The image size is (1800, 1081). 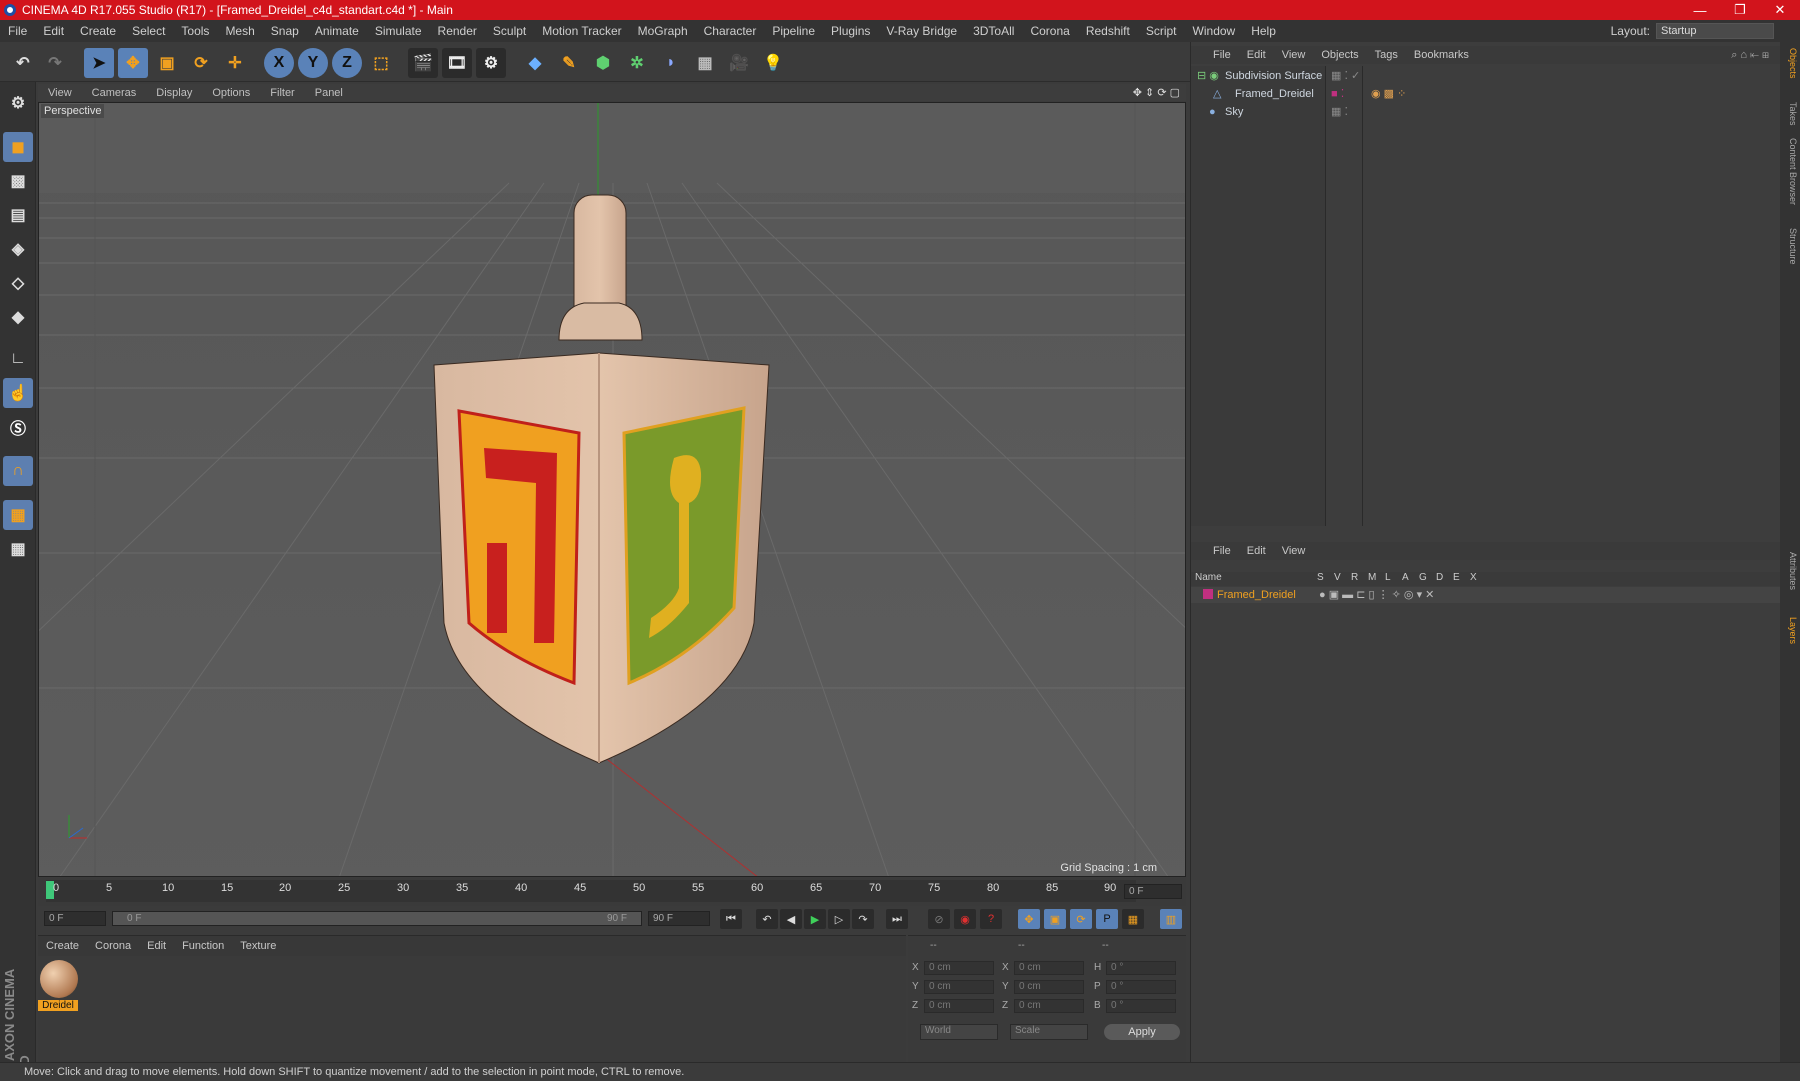 I want to click on redo-icon: ↷, so click(x=55, y=63).